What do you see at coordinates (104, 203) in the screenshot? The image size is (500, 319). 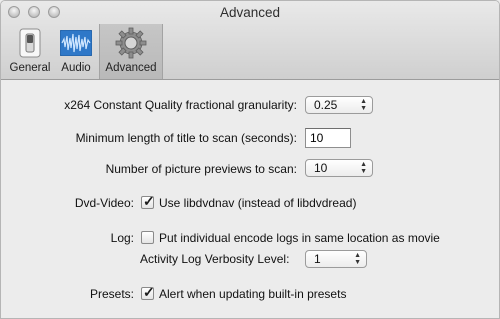 I see `dvd-video-label: Dvd-Video:` at bounding box center [104, 203].